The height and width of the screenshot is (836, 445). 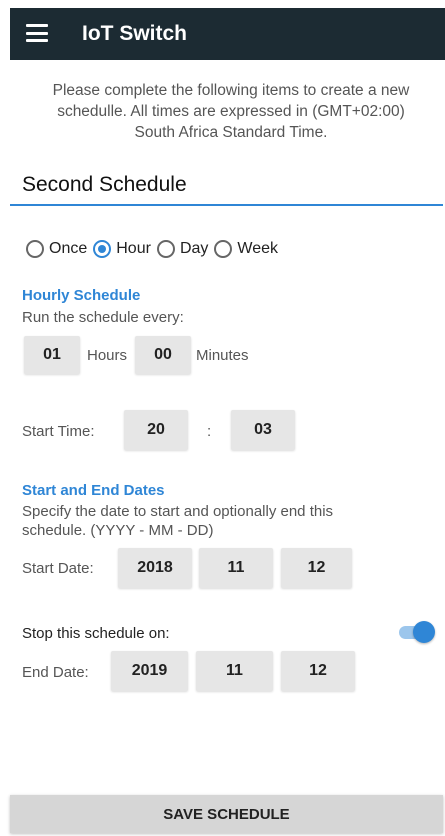 I want to click on stop-schedule-toggle, so click(x=417, y=632).